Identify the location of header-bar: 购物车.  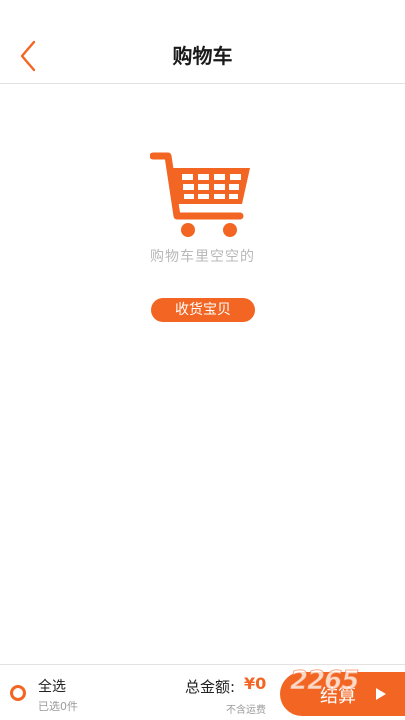
(202, 42).